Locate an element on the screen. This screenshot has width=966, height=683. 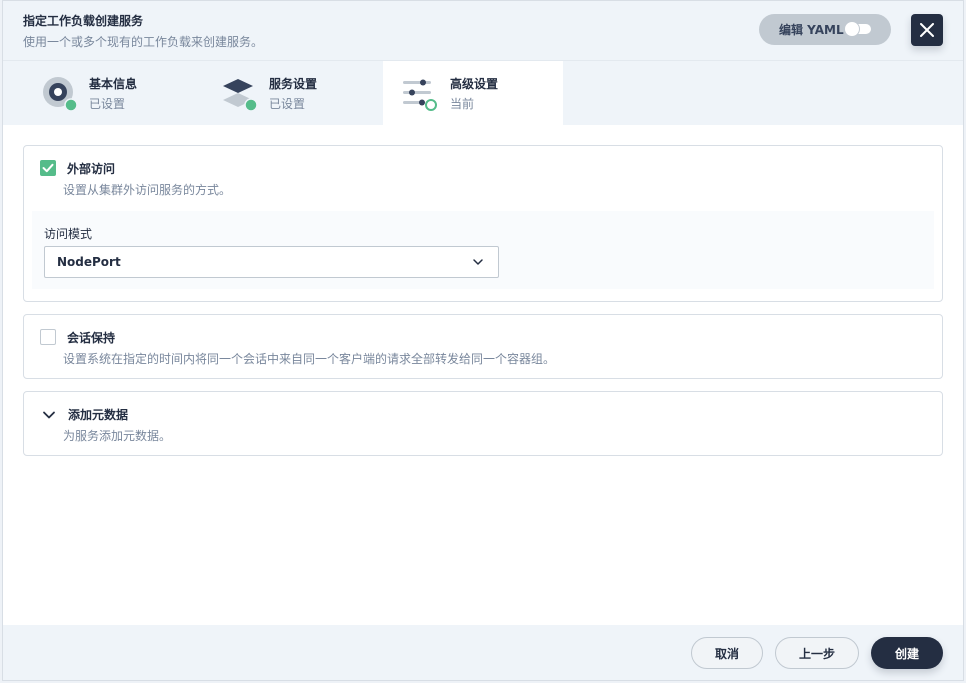
modal-description: 使用一个或多个现有的工作负载来创建服务。 is located at coordinates (143, 42).